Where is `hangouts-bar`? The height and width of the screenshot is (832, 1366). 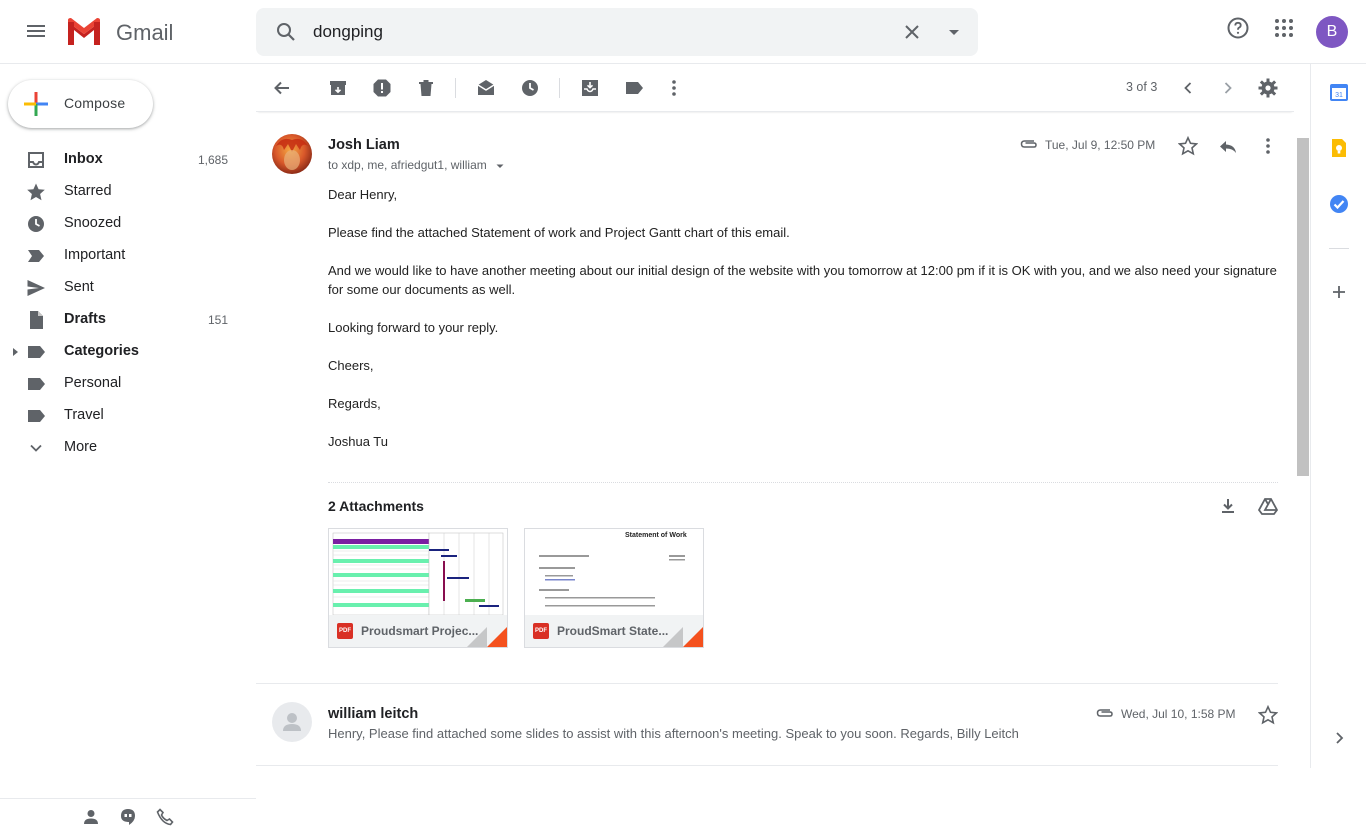 hangouts-bar is located at coordinates (128, 815).